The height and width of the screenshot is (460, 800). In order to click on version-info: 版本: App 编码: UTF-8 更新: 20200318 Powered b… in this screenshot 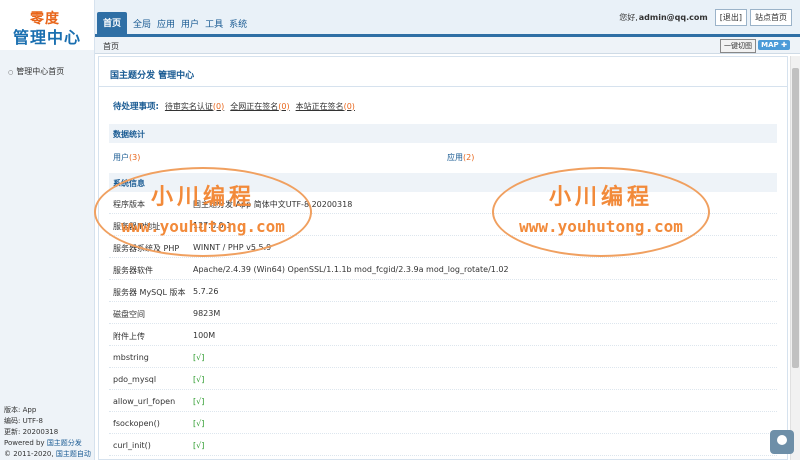, I will do `click(49, 432)`.